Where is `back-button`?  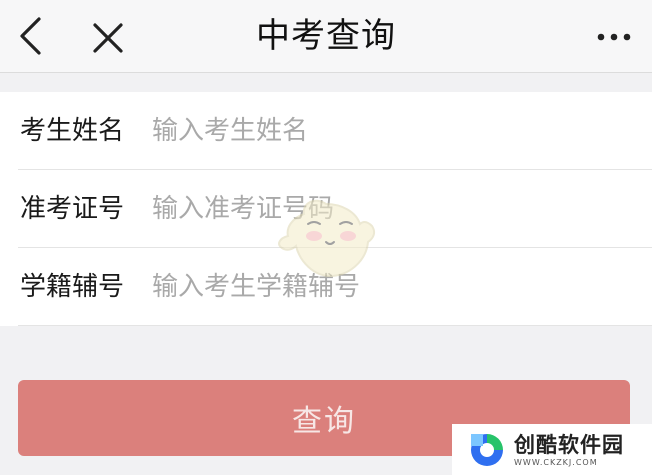
back-button is located at coordinates (30, 36).